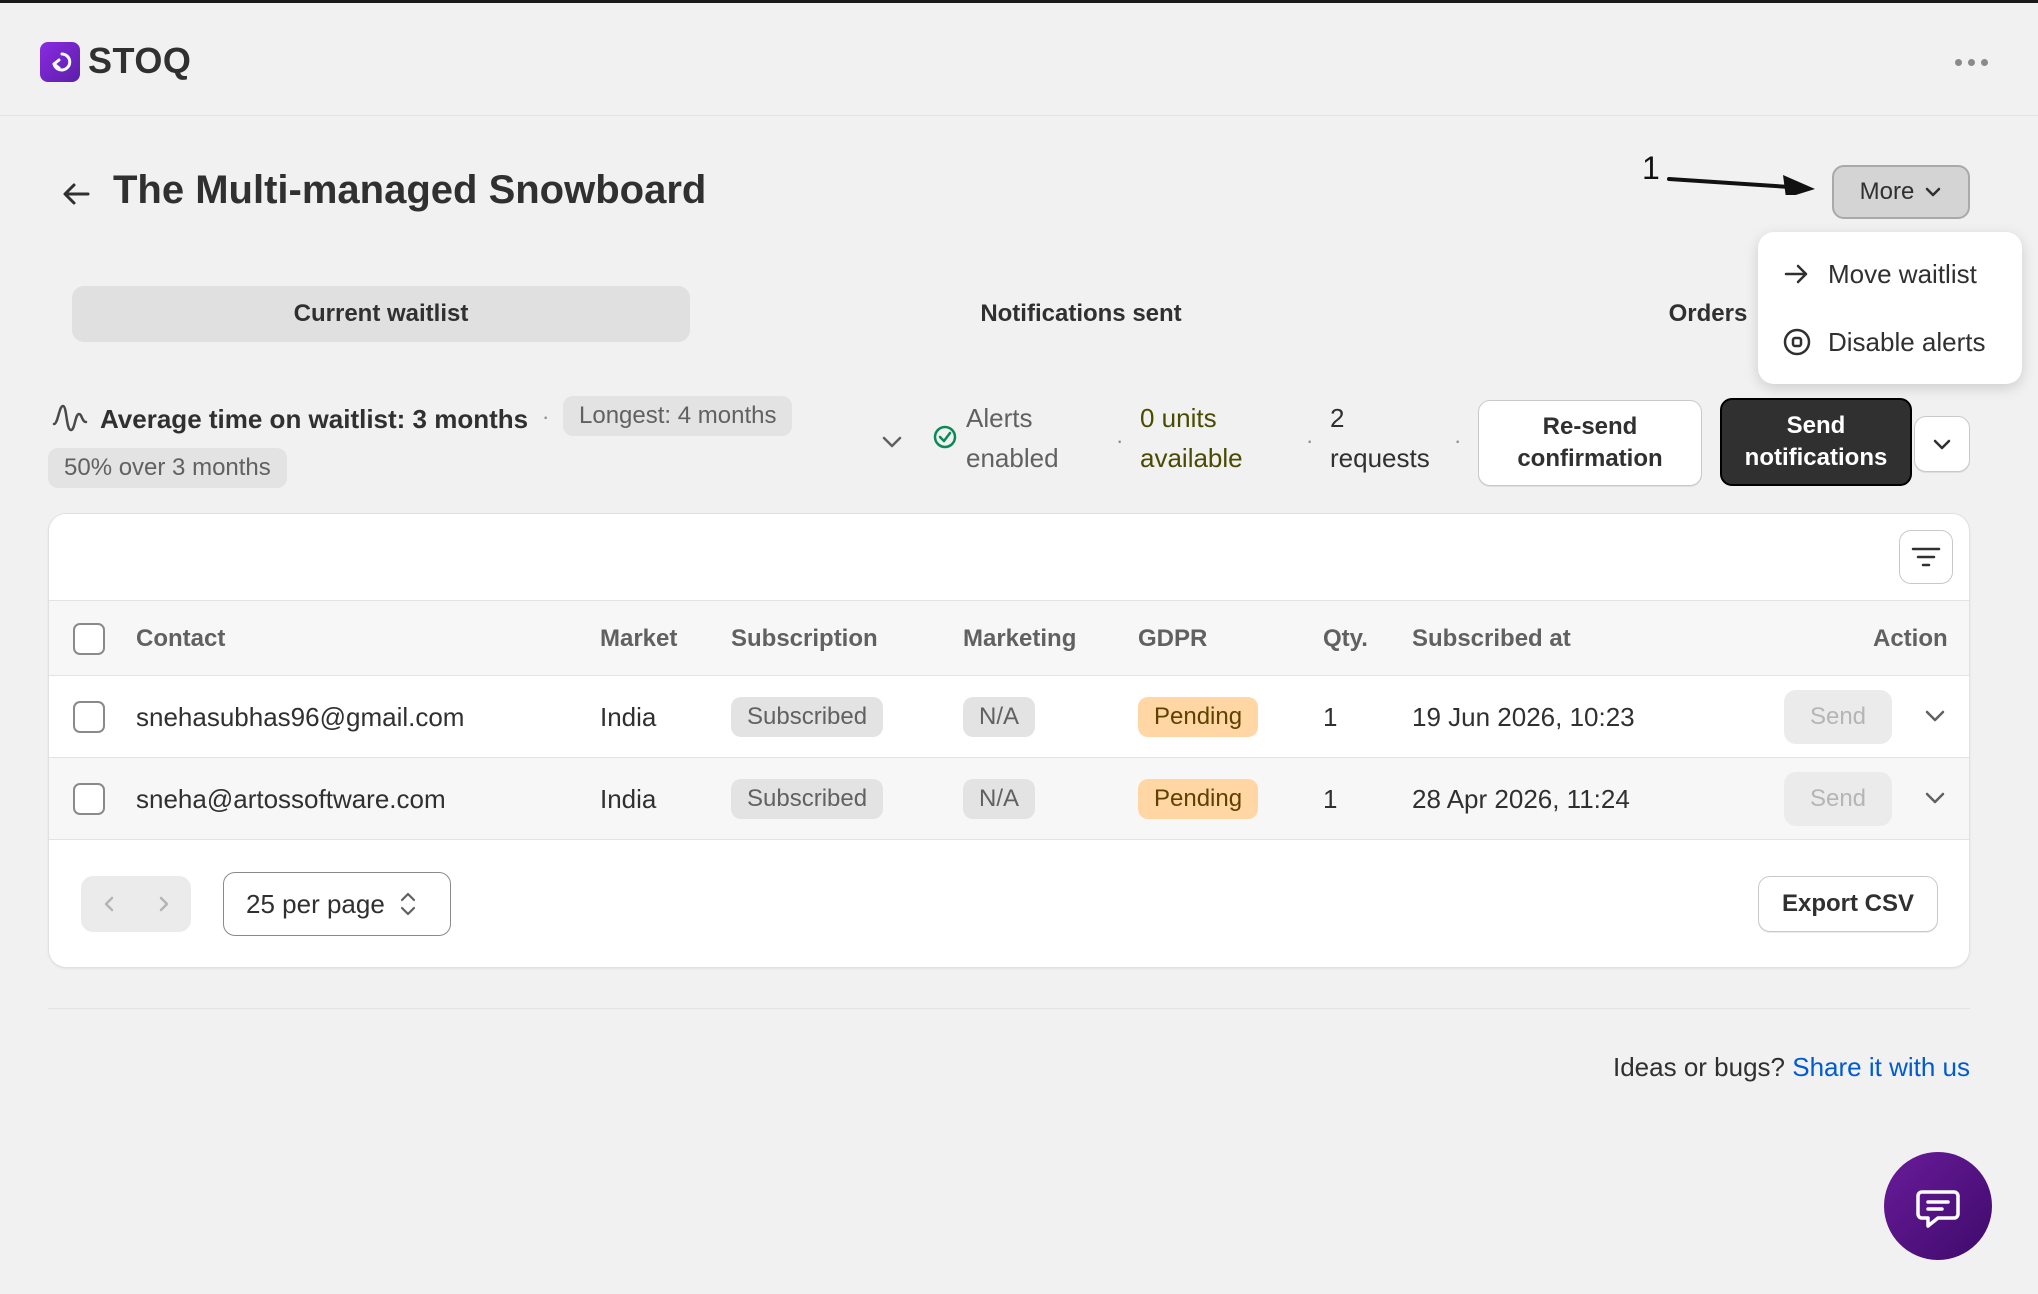 This screenshot has width=2038, height=1294. I want to click on feedback-footer: Ideas or bugs? Share it with us, so click(1791, 1067).